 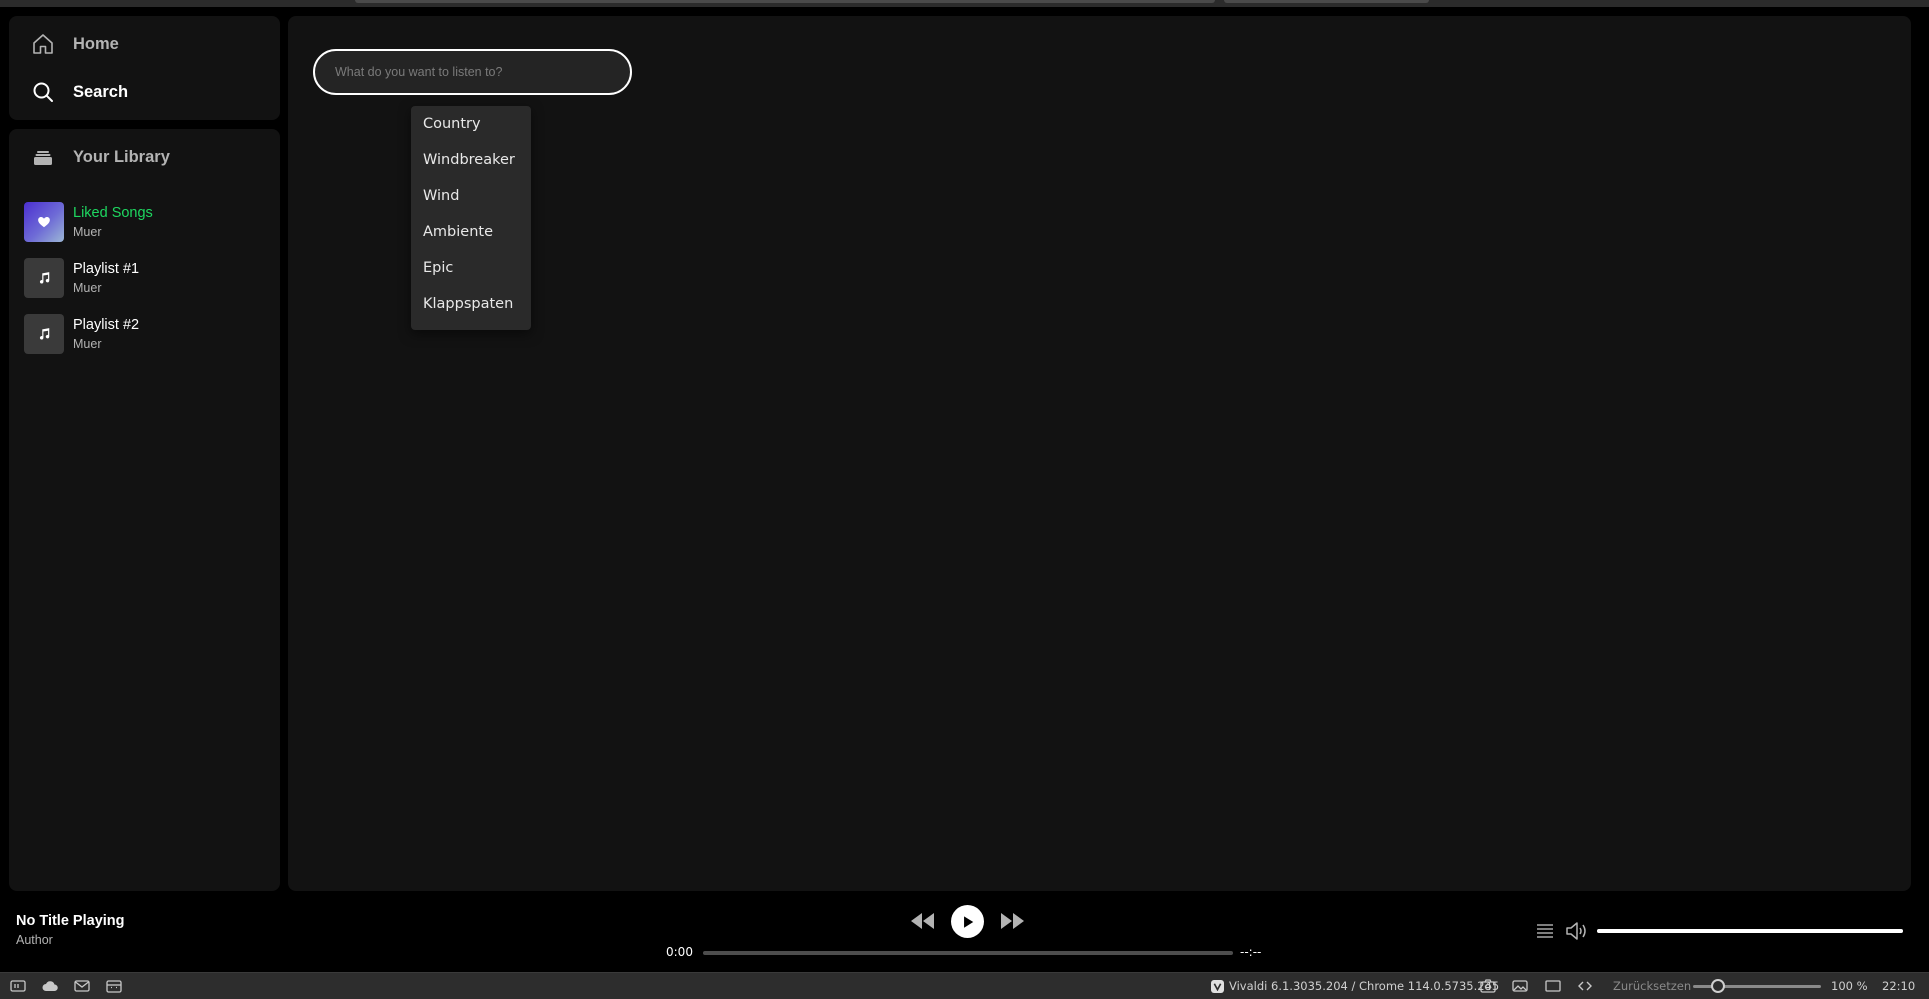 What do you see at coordinates (144, 68) in the screenshot?
I see `nav-panel: Home Search` at bounding box center [144, 68].